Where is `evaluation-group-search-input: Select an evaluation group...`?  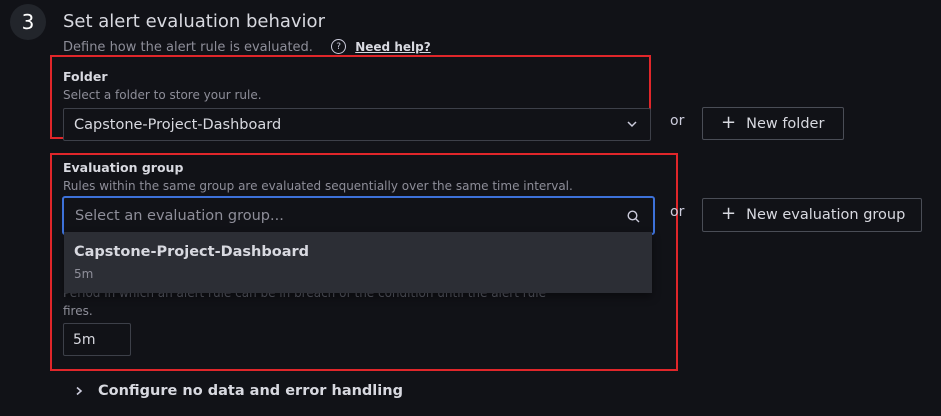
evaluation-group-search-input: Select an evaluation group... is located at coordinates (358, 215).